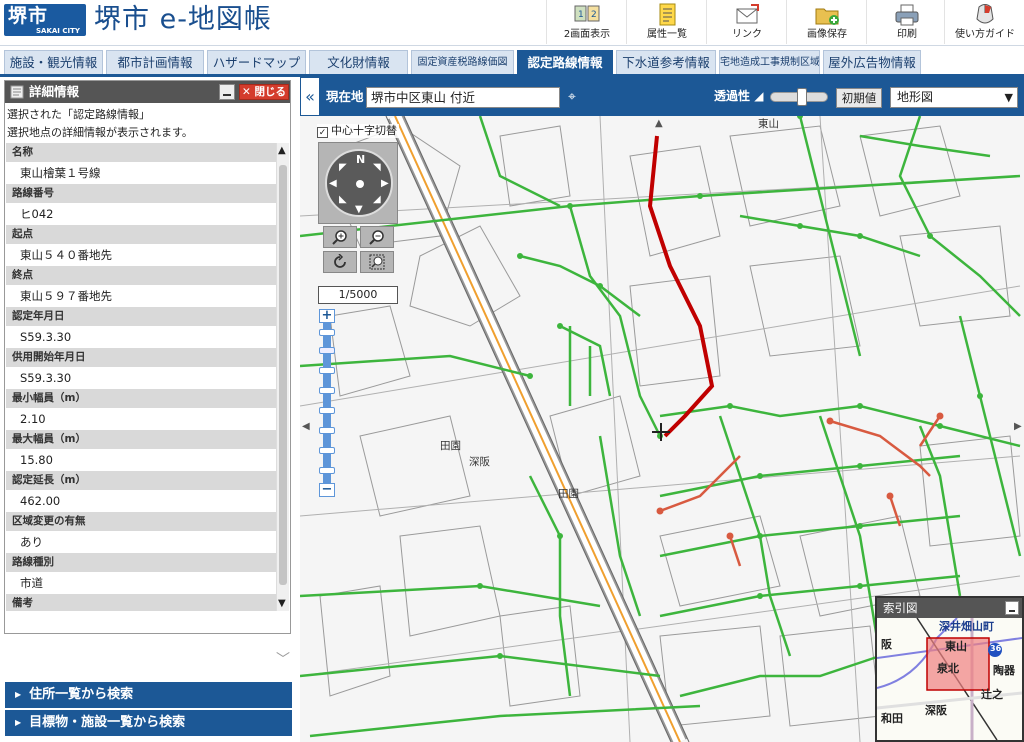  What do you see at coordinates (377, 262) in the screenshot?
I see `zoom-box-button` at bounding box center [377, 262].